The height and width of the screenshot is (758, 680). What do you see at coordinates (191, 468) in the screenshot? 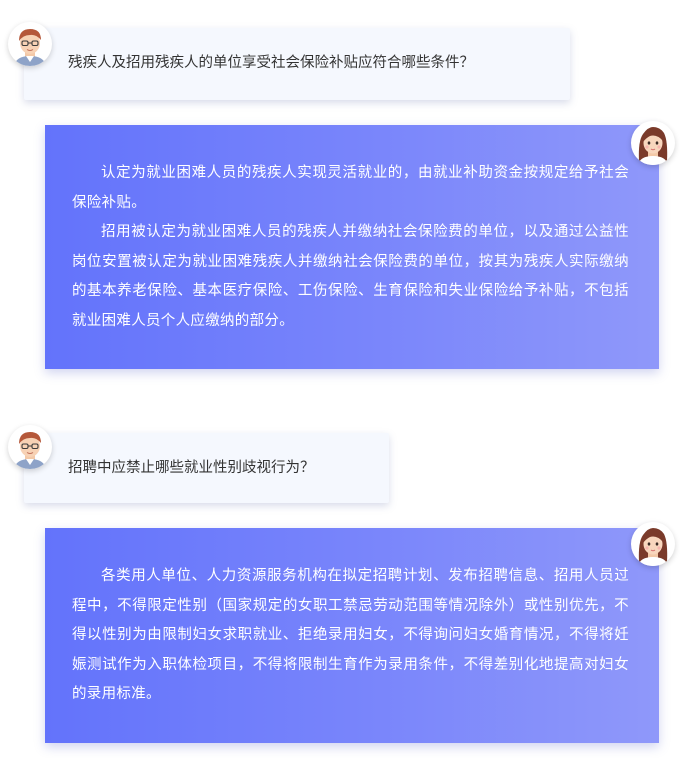
I see `question-text-2: 招聘中应禁止哪些就业性别歧视行为？` at bounding box center [191, 468].